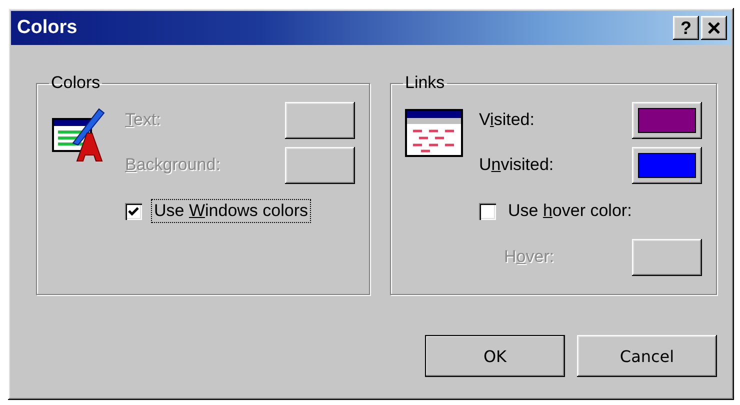 The image size is (740, 405). Describe the element at coordinates (529, 257) in the screenshot. I see `color-label: Hover:` at that location.